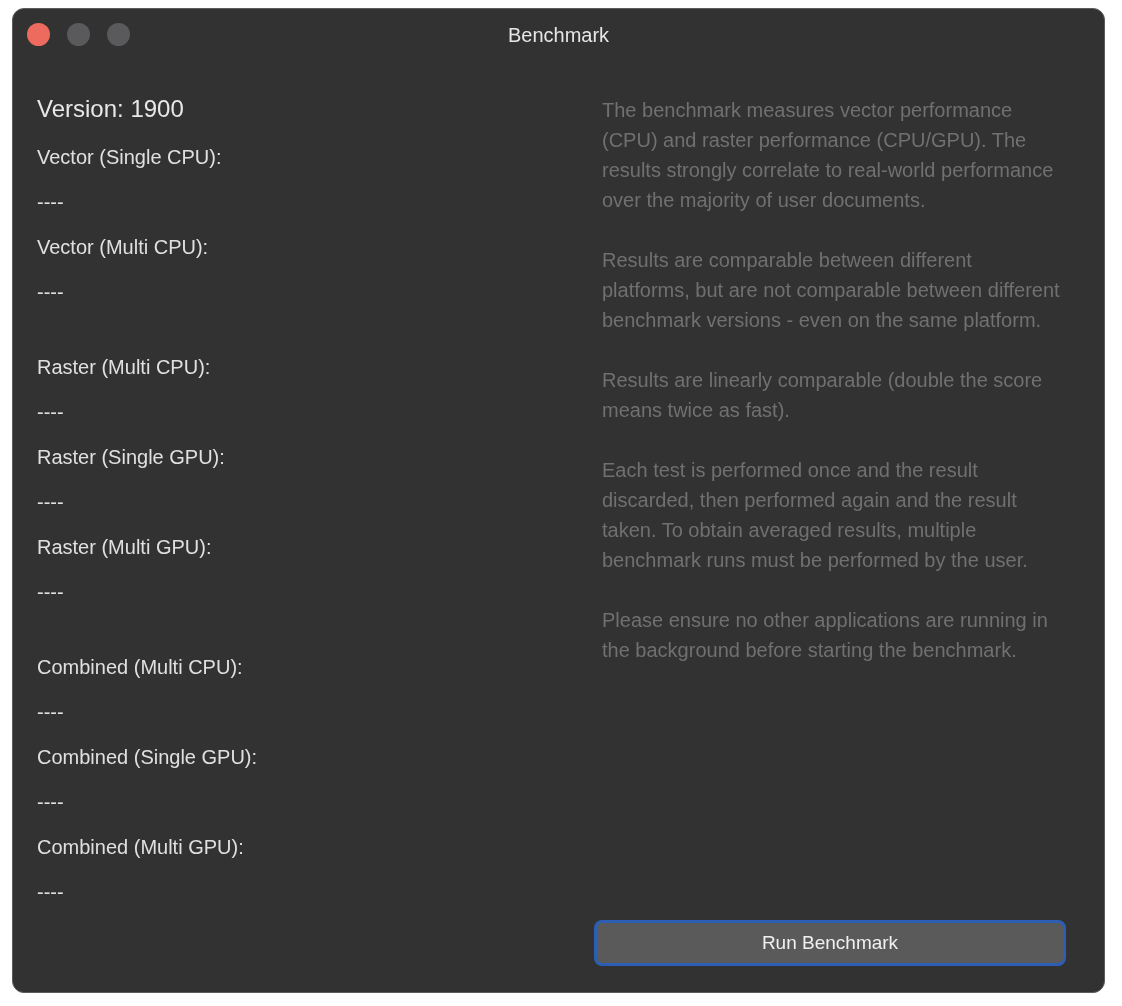  Describe the element at coordinates (123, 247) in the screenshot. I see `result-label: Vector (Multi CPU):` at that location.